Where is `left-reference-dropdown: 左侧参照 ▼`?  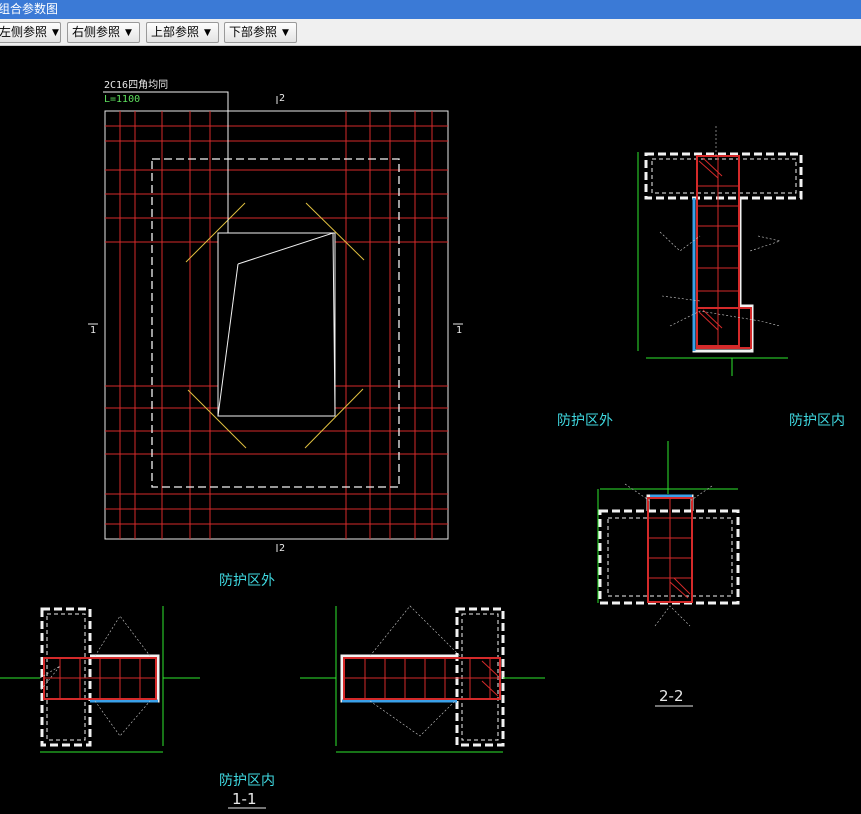
left-reference-dropdown: 左侧参照 ▼ is located at coordinates (30, 32).